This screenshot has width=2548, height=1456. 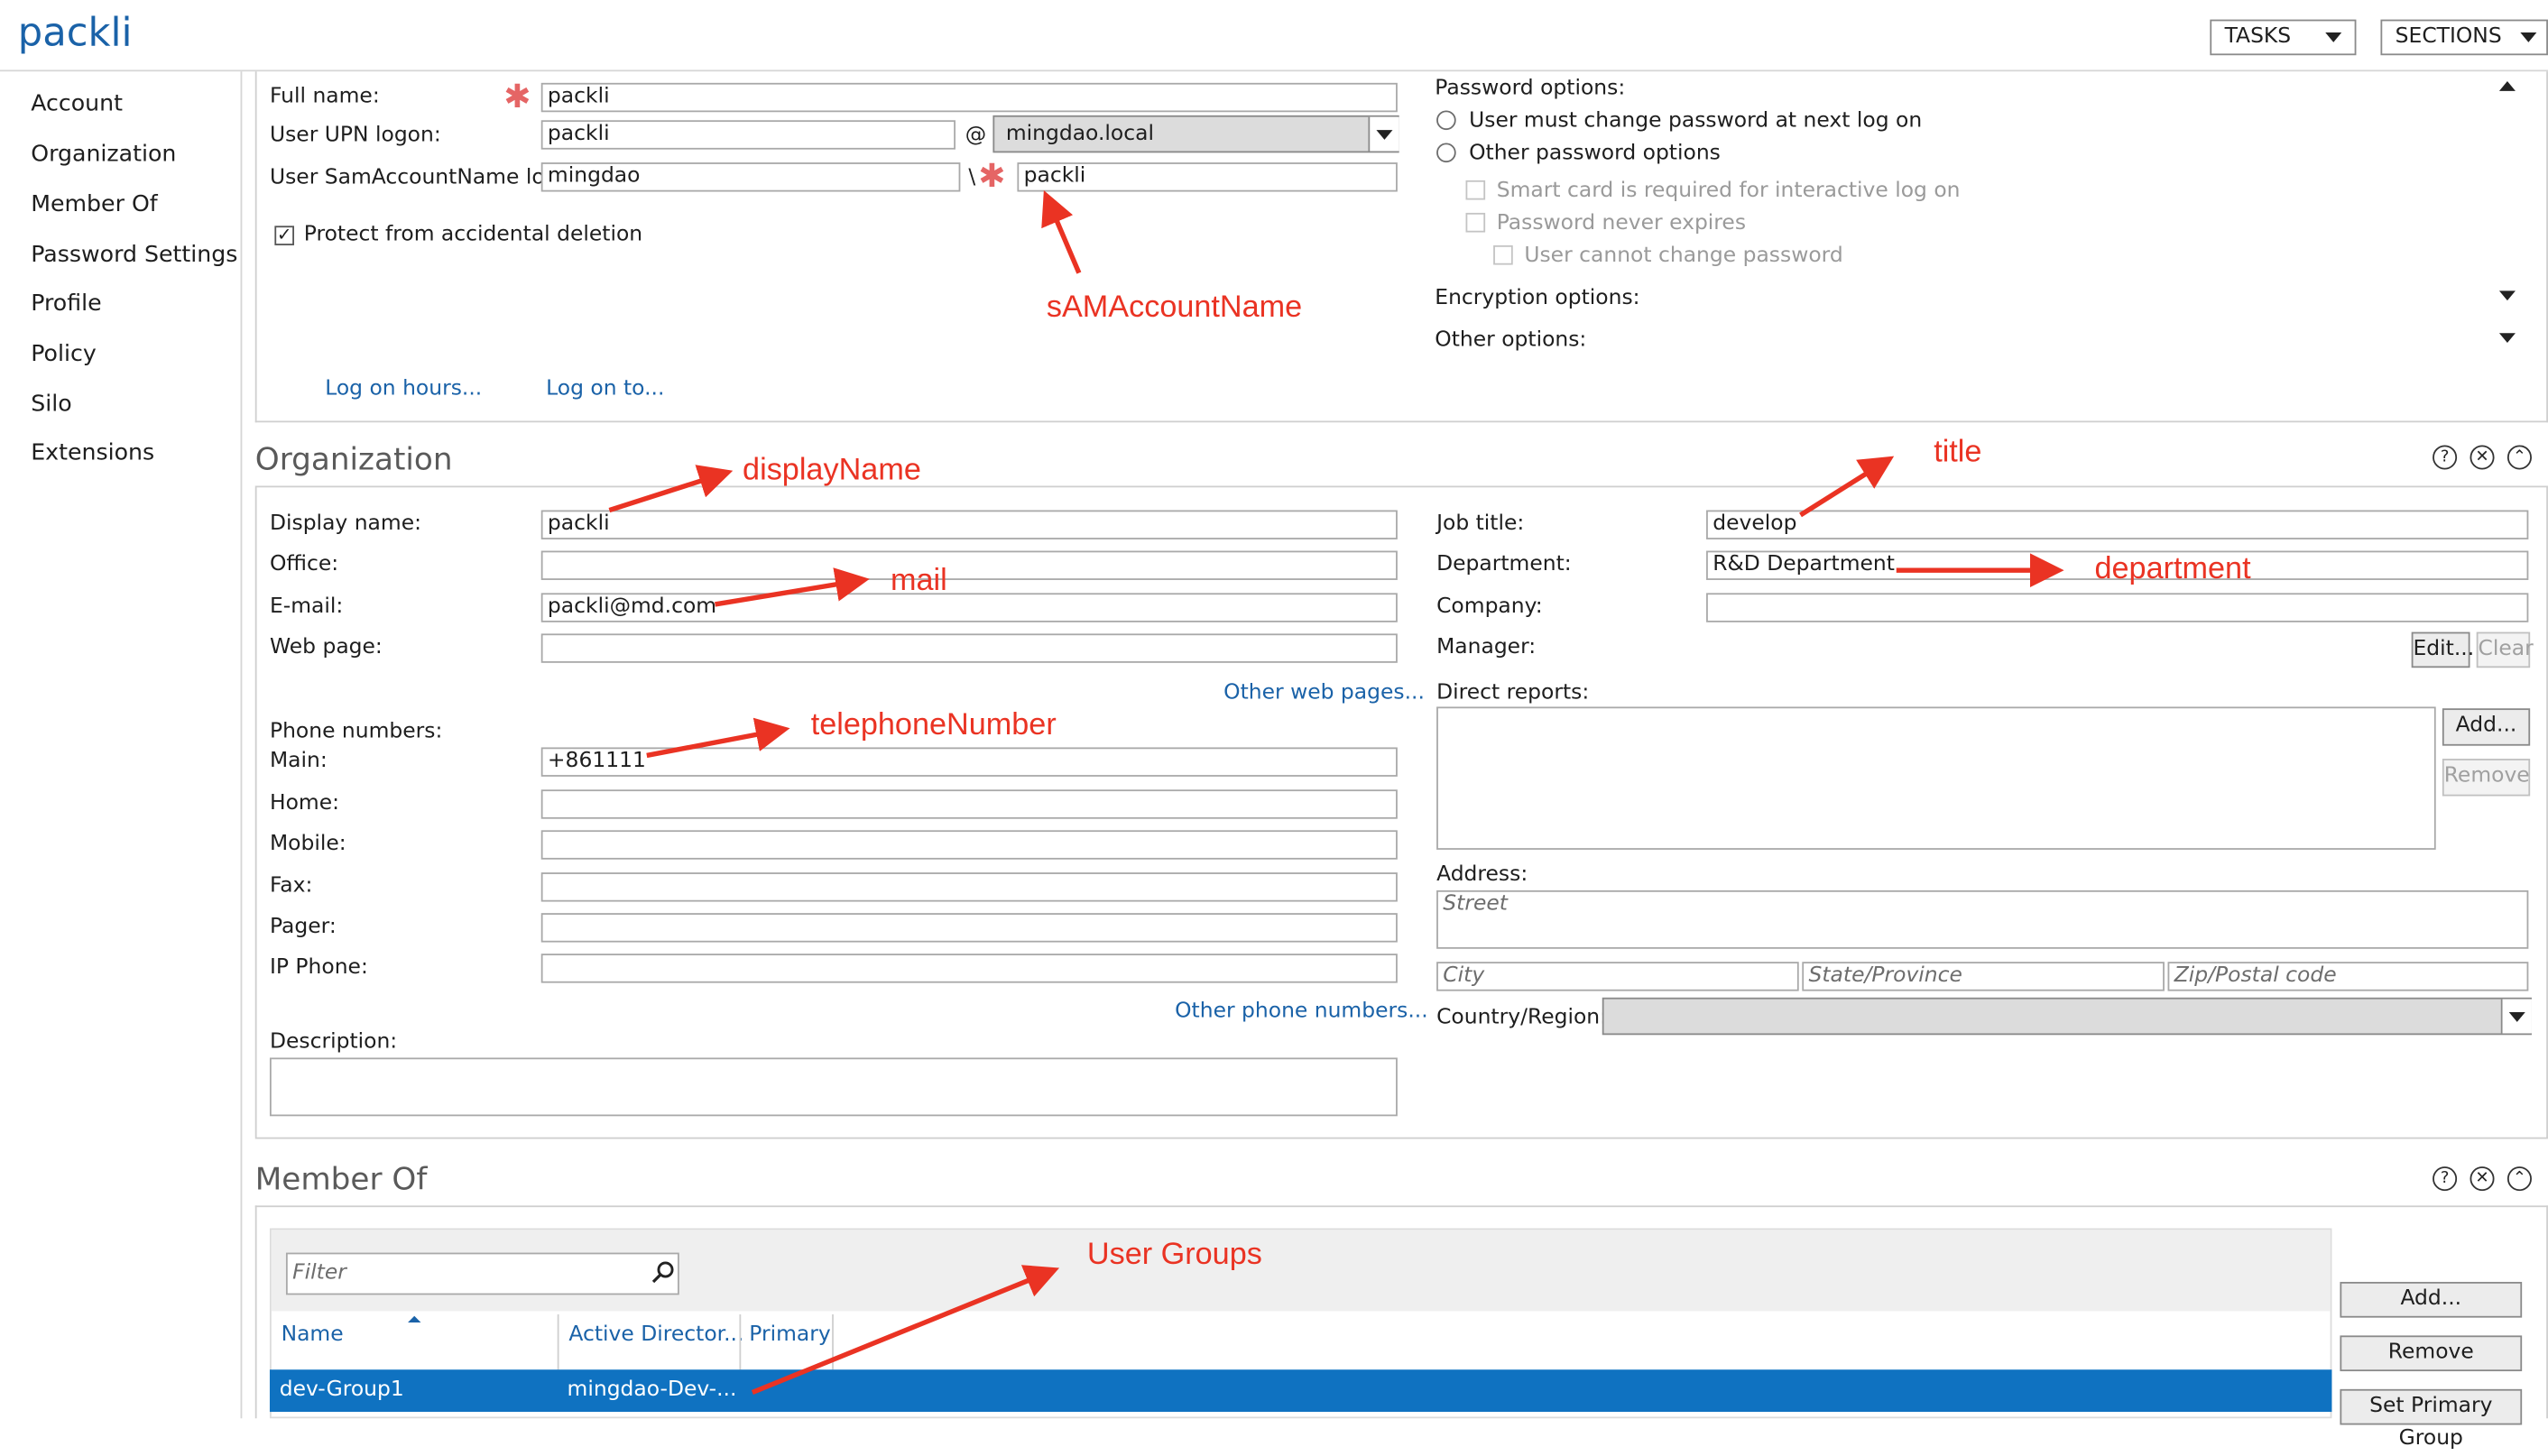 I want to click on annotation-user-groups: User Groups, so click(x=1174, y=1255).